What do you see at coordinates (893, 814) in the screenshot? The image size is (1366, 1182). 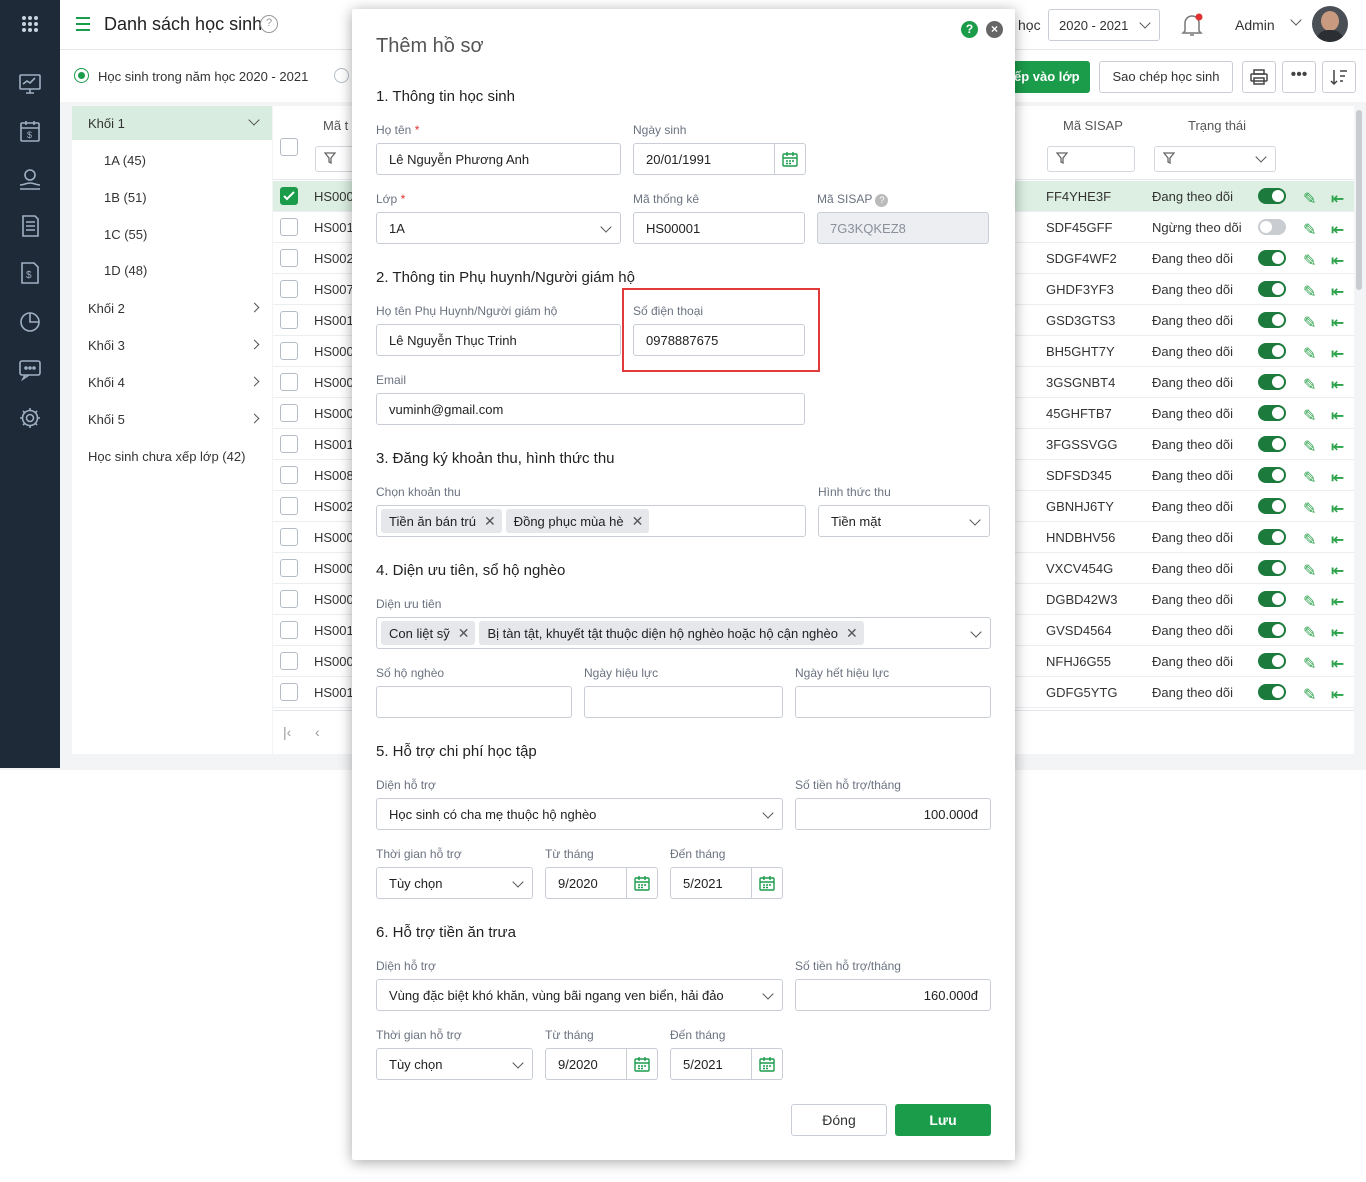 I see `s5-amount-input: 100.000đ` at bounding box center [893, 814].